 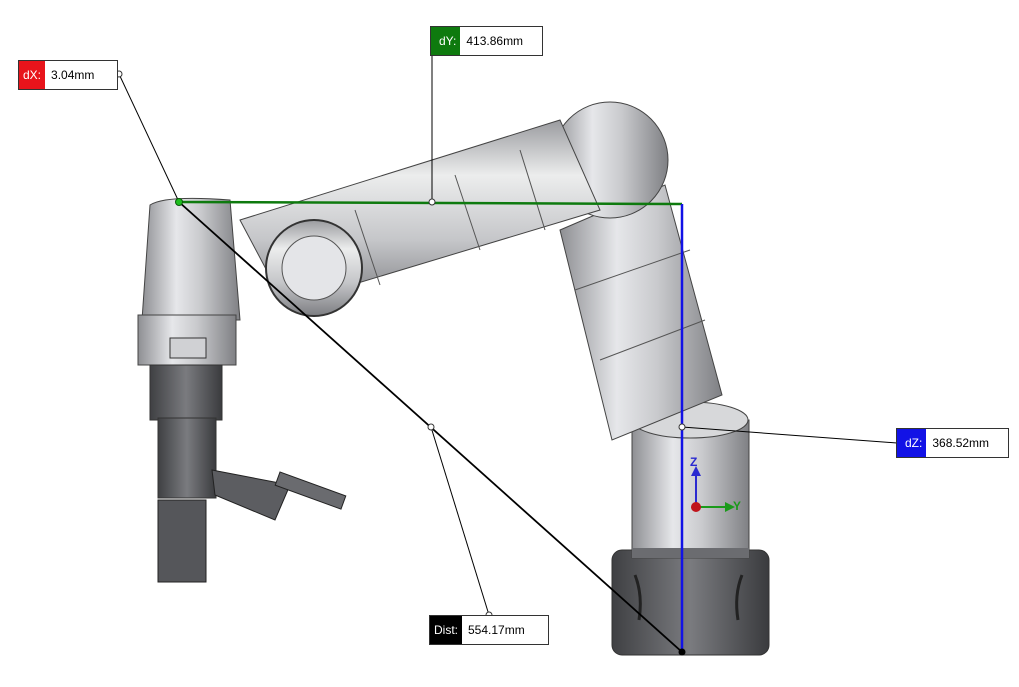 I want to click on end-point, so click(x=682, y=652).